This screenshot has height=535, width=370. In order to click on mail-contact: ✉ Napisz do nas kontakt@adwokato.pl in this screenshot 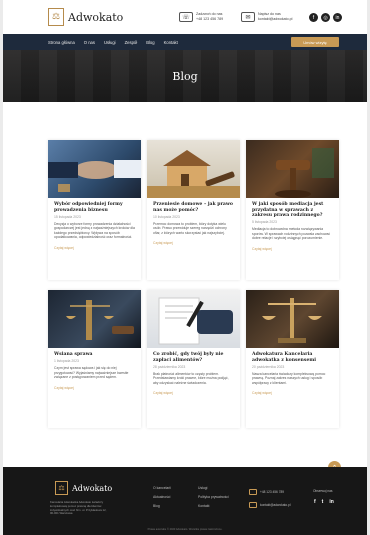, I will do `click(266, 17)`.